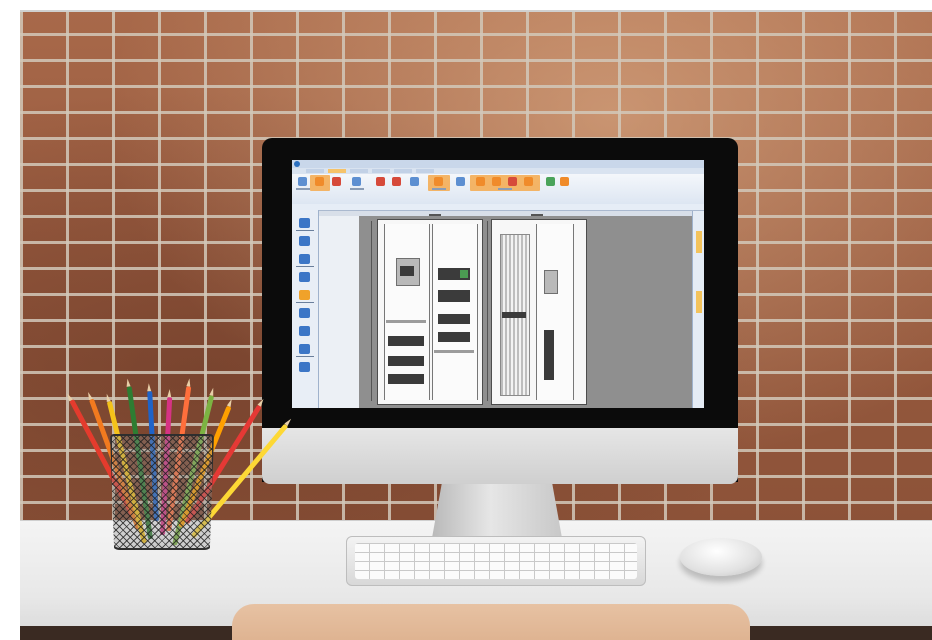  Describe the element at coordinates (505, 213) in the screenshot. I see `canvas-ruler` at that location.